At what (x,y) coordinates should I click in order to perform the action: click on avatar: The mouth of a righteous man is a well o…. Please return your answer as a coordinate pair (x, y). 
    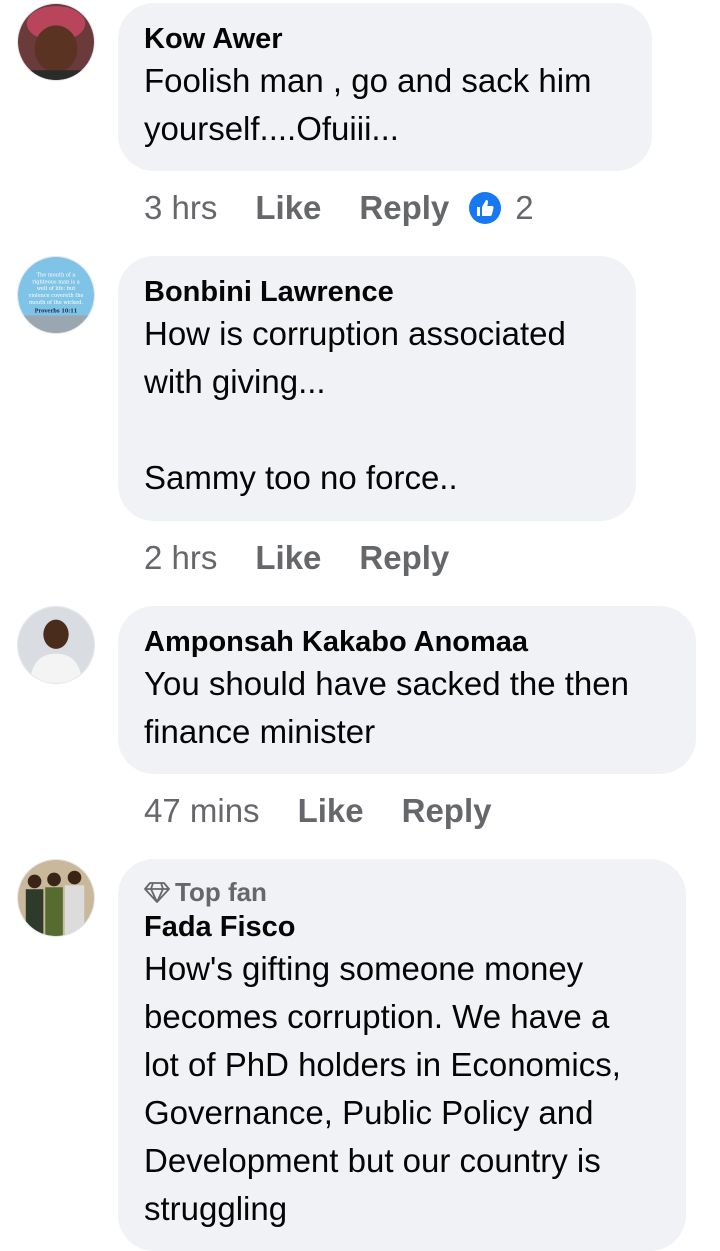
    Looking at the image, I should click on (56, 295).